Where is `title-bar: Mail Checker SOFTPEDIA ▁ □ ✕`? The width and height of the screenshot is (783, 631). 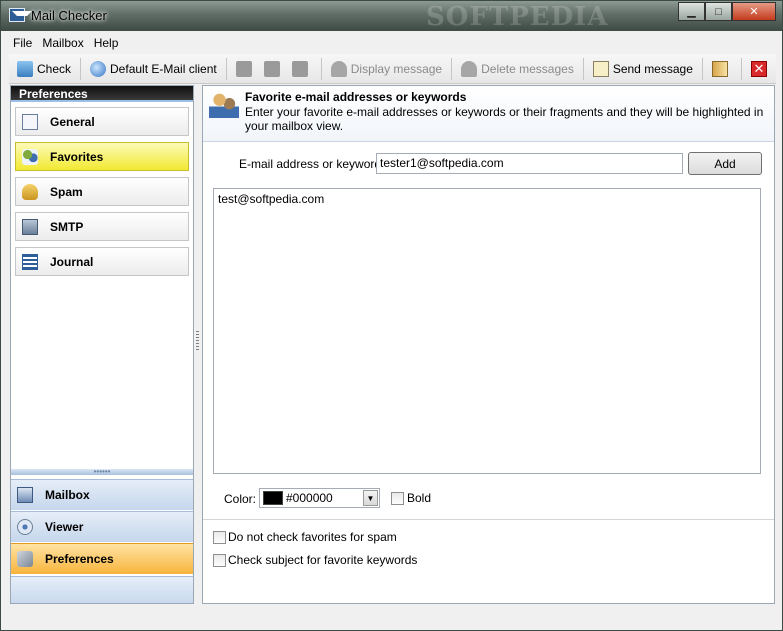 title-bar: Mail Checker SOFTPEDIA ▁ □ ✕ is located at coordinates (391, 16).